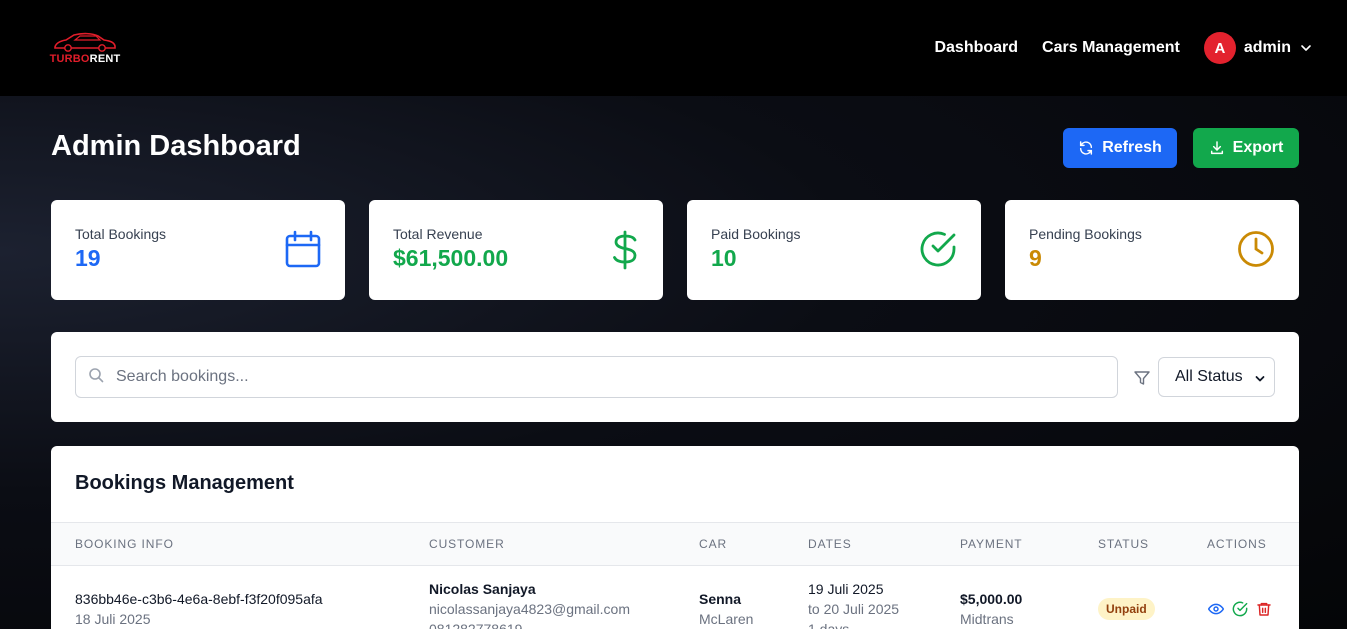 This screenshot has width=1347, height=629. I want to click on status-badge: Unpaid, so click(1126, 609).